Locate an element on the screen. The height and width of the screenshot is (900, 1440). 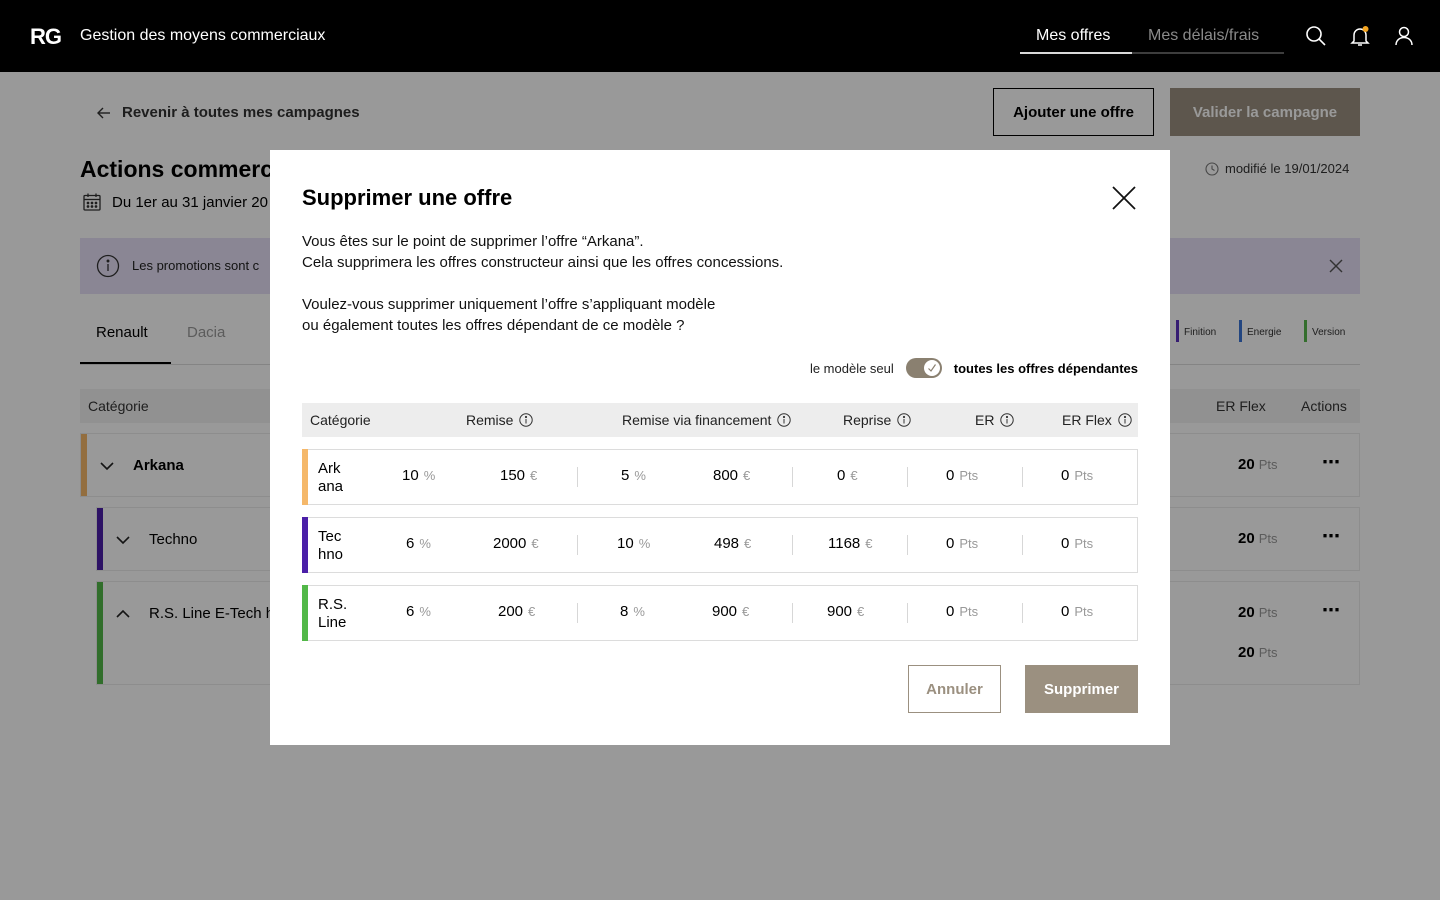
table-row: R.S. Line 6% 200 € 8% 900 € 900 € 0 Pts 0 Pts is located at coordinates (720, 613).